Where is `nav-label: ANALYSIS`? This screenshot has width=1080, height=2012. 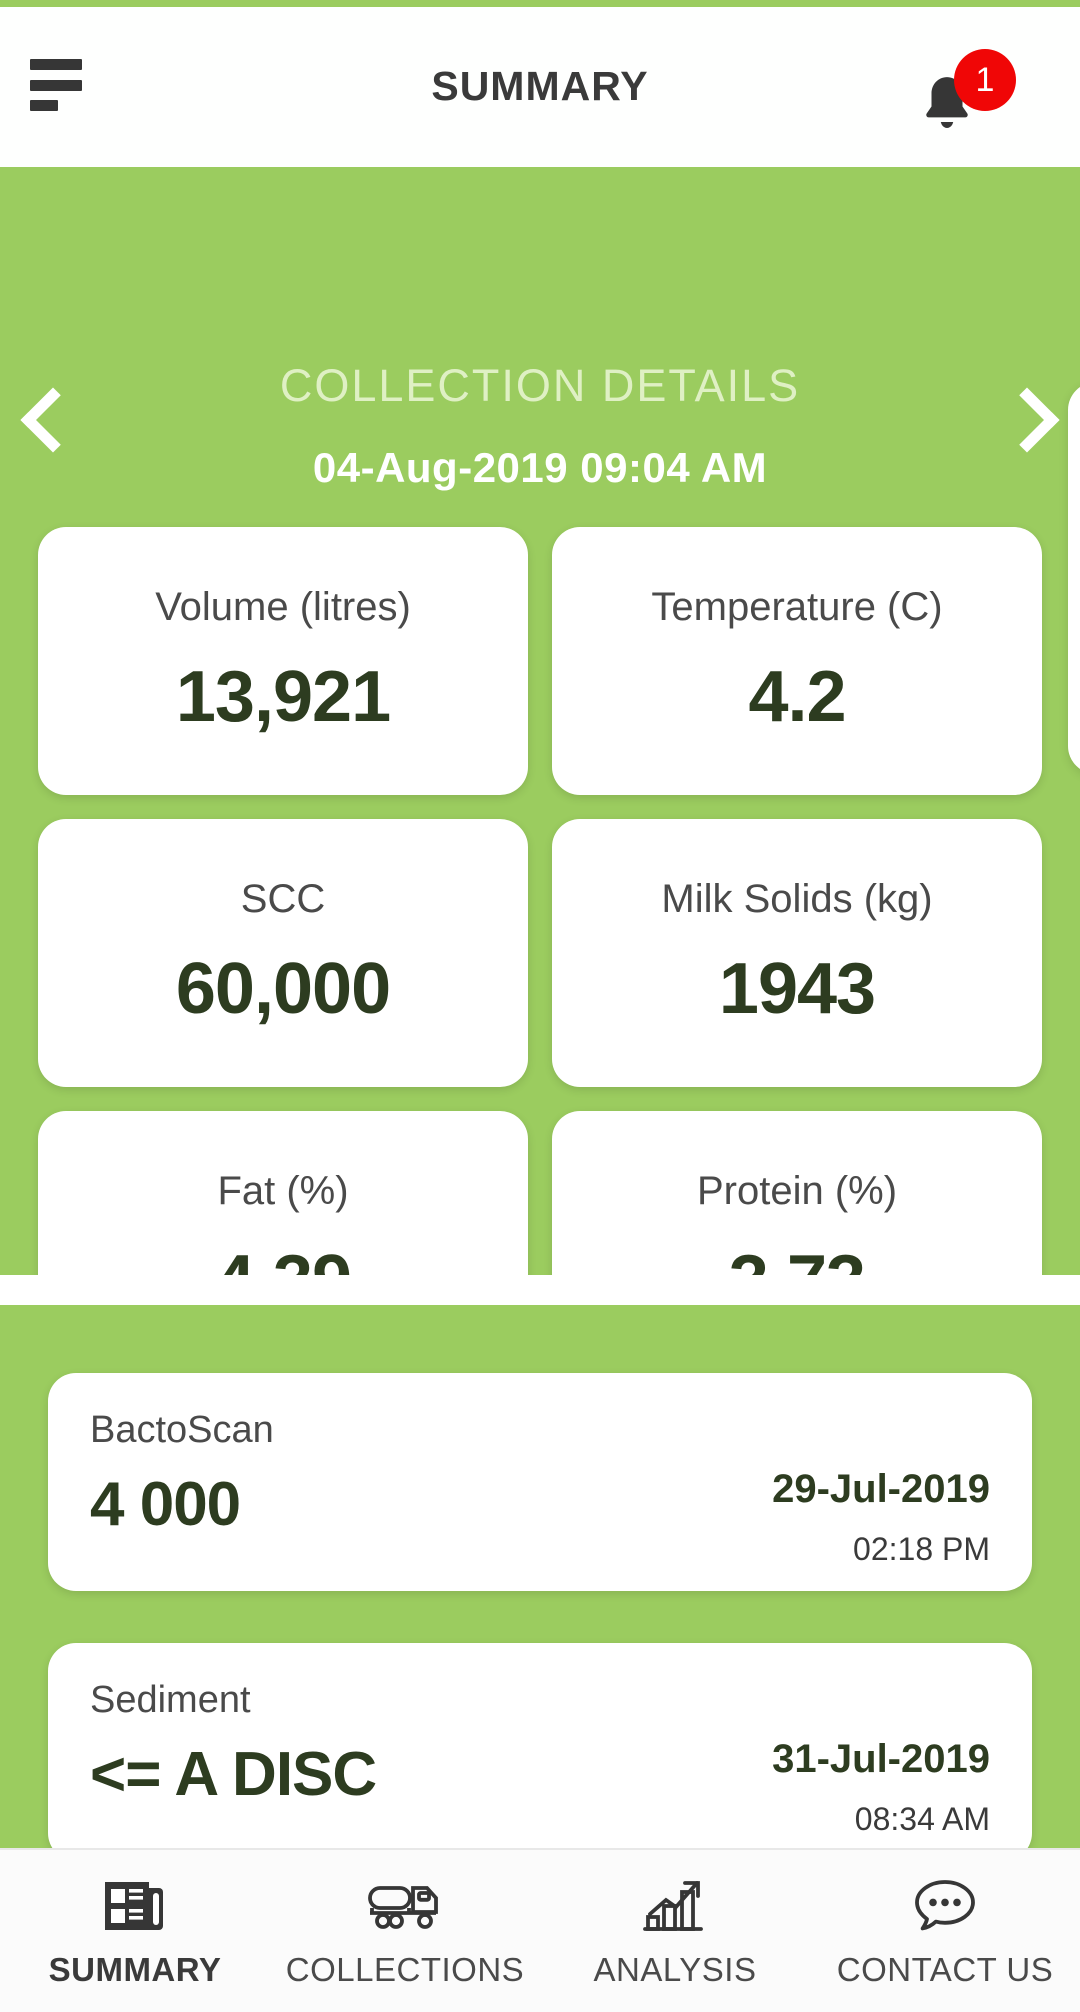
nav-label: ANALYSIS is located at coordinates (675, 1969).